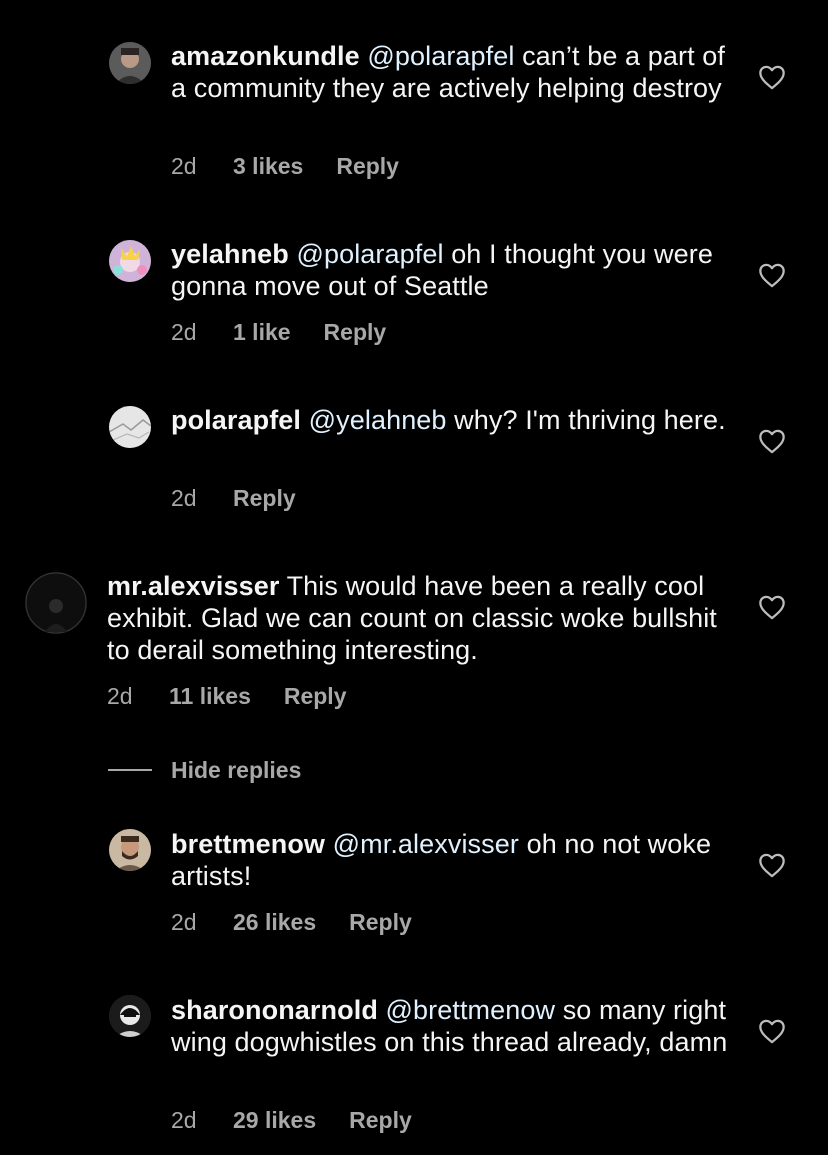  I want to click on comment-likes: 29 likes, so click(274, 1120).